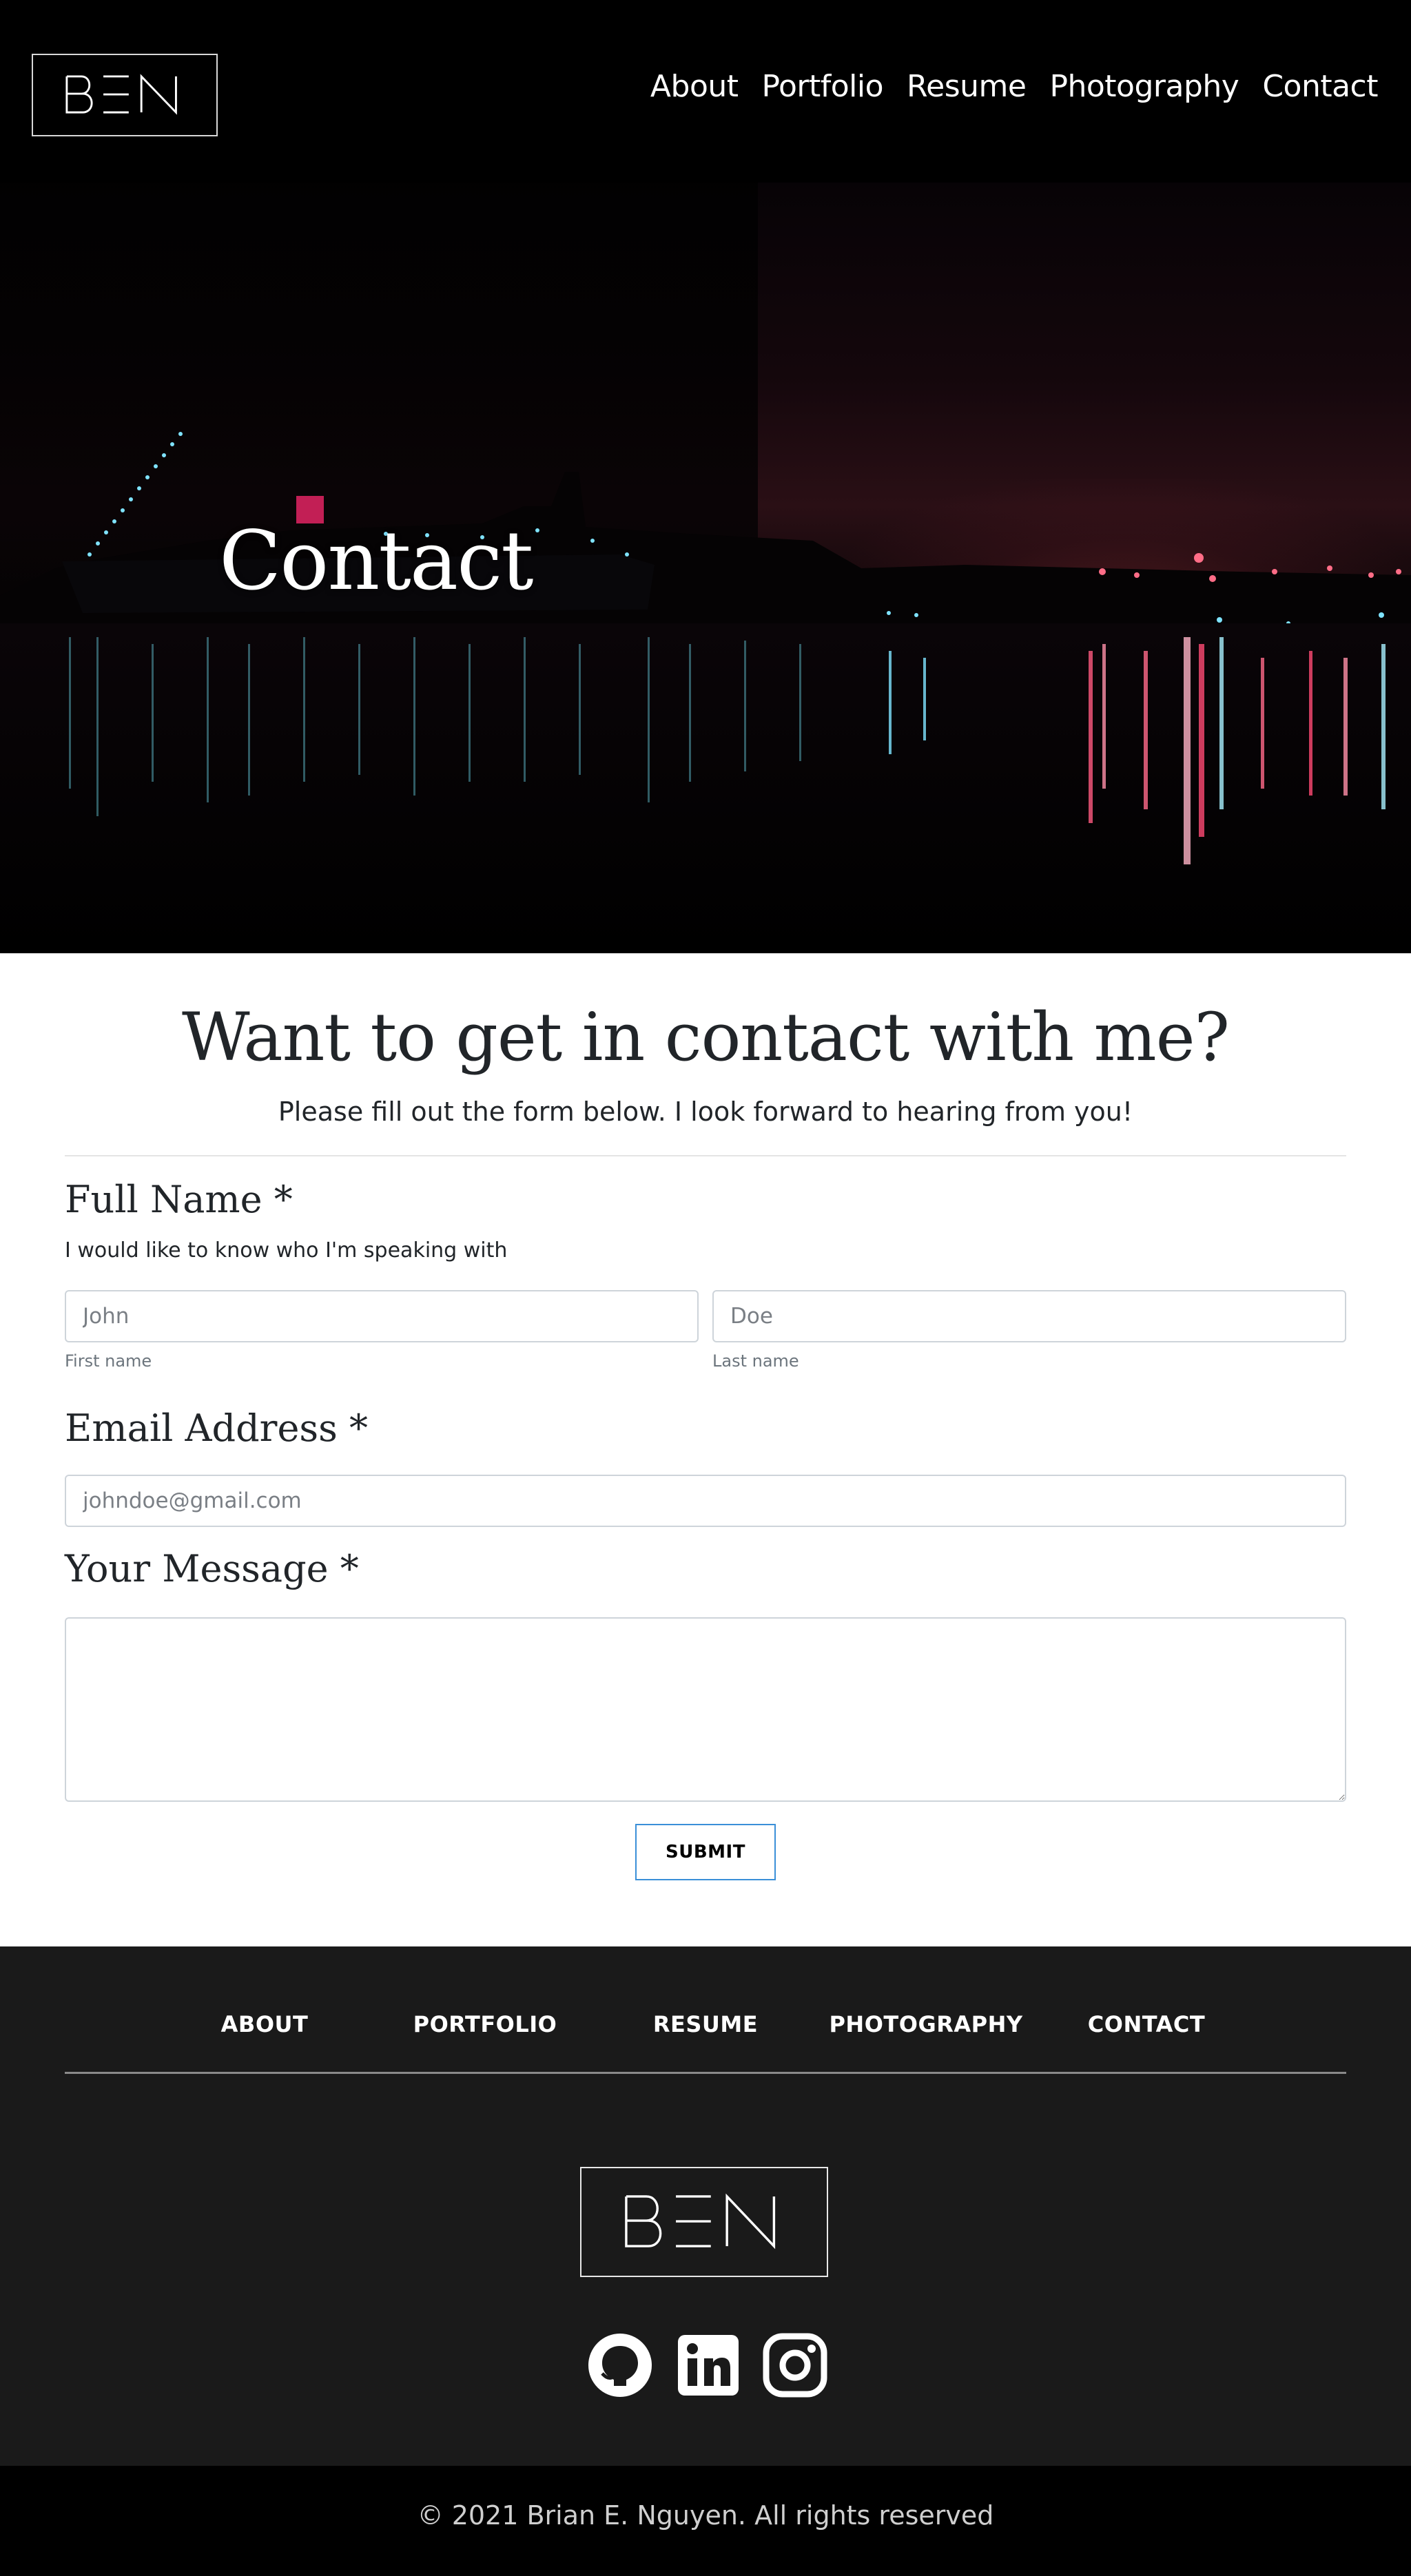 Image resolution: width=1411 pixels, height=2576 pixels. Describe the element at coordinates (1146, 2024) in the screenshot. I see `footer-link-contact: CONTACT` at that location.